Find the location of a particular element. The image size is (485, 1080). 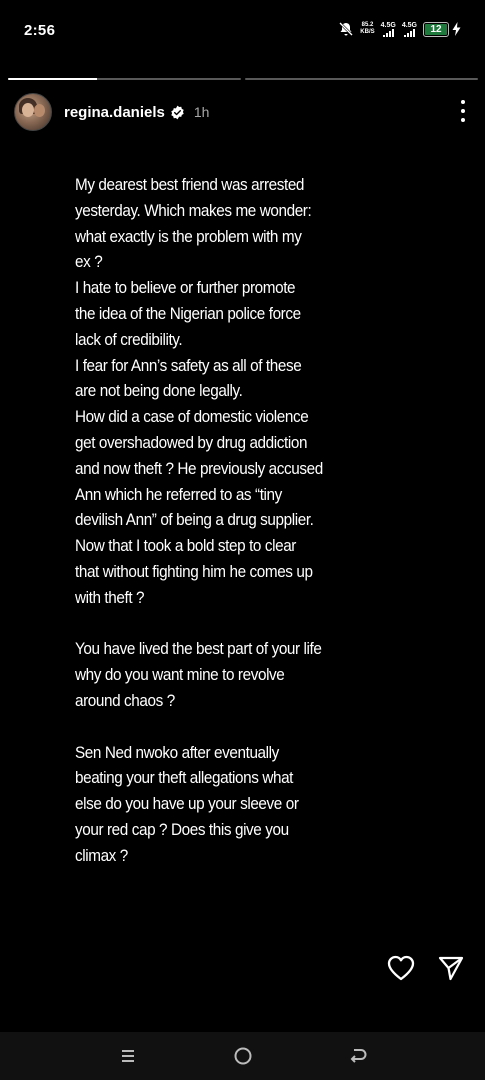

story-line: the idea of the Nigerian police force is located at coordinates (188, 313).